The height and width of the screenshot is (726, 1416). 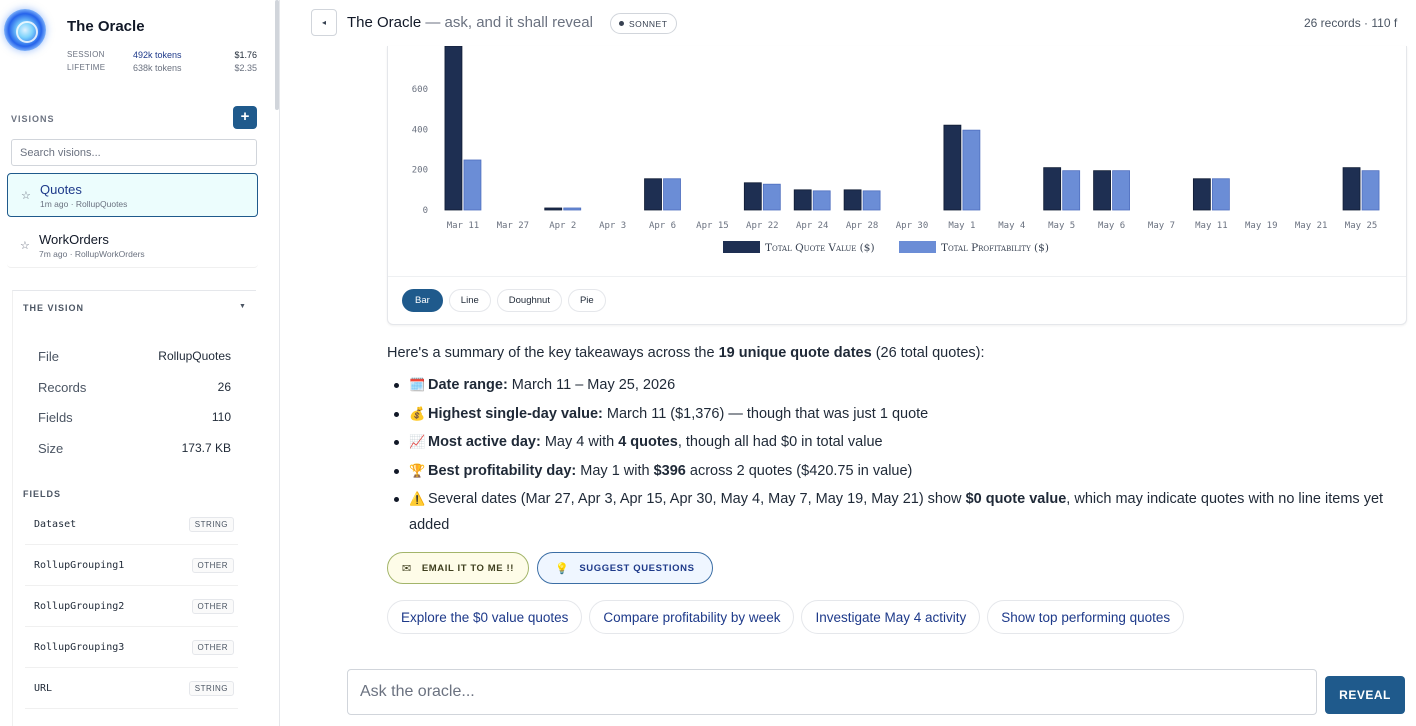 What do you see at coordinates (157, 67) in the screenshot?
I see `usage-tokens: 638k tokens` at bounding box center [157, 67].